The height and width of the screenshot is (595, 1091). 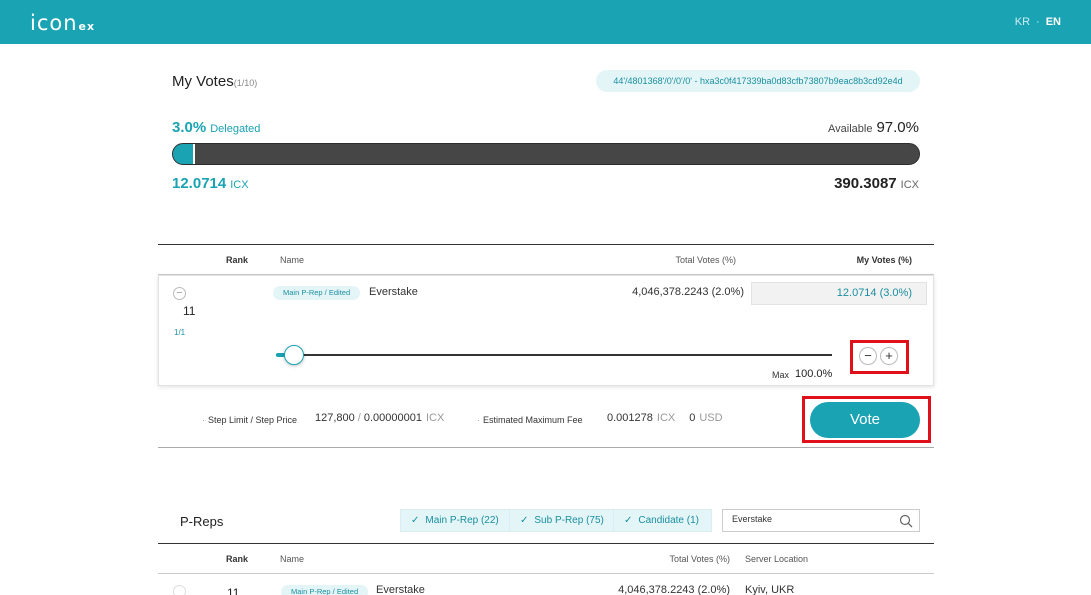 I want to click on lang-en-link: EN, so click(x=1053, y=22).